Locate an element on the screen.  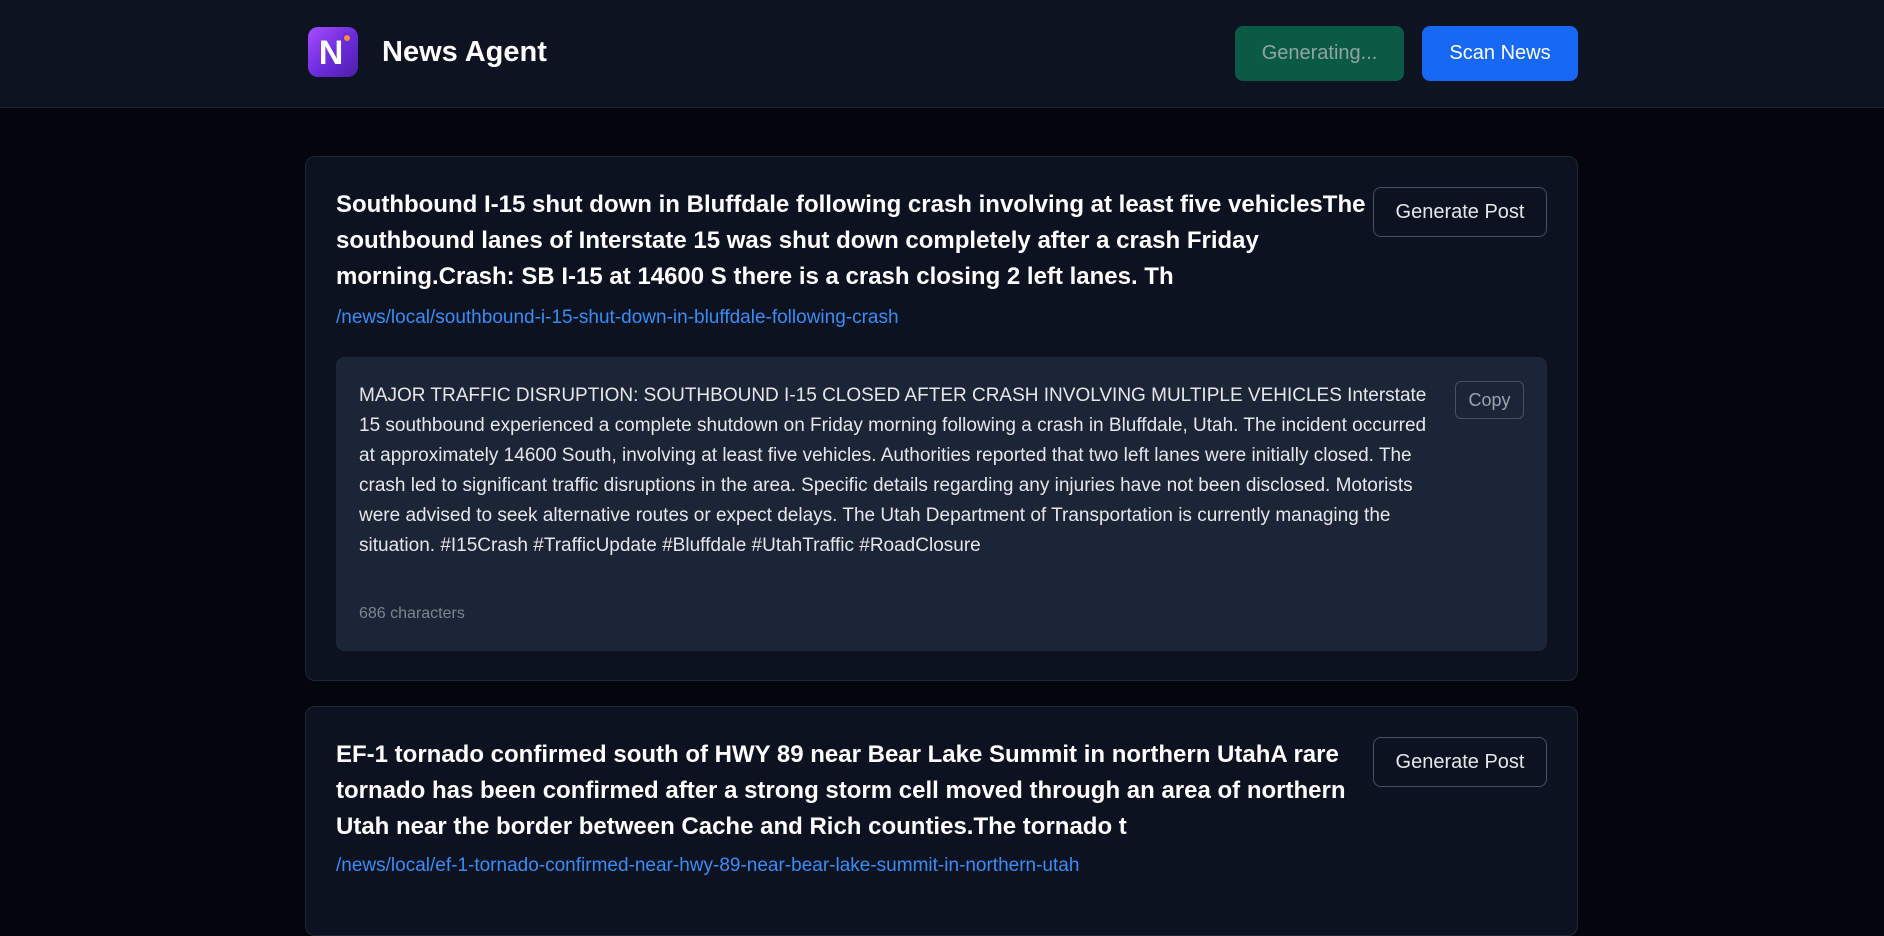
logo-letter: N is located at coordinates (331, 53).